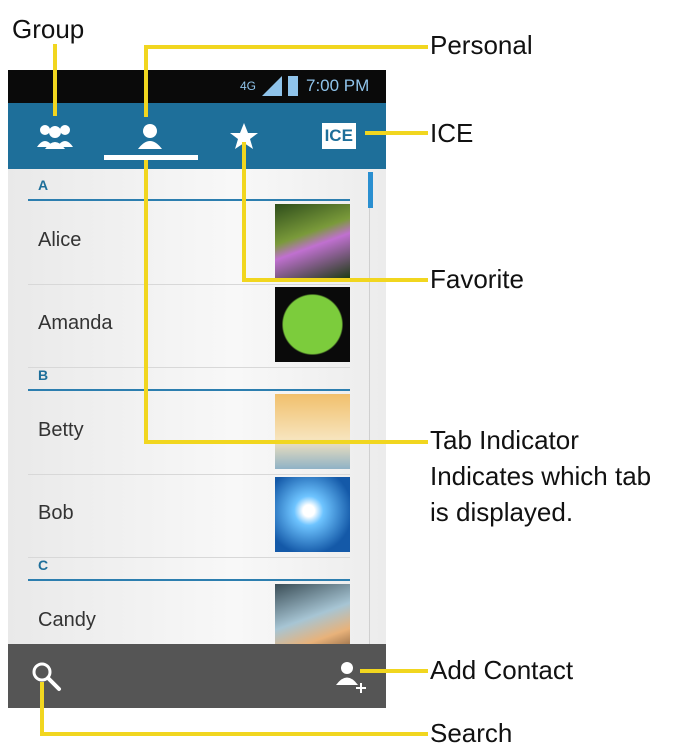 This screenshot has width=683, height=749. Describe the element at coordinates (481, 45) in the screenshot. I see `callout-personal: Personal` at that location.